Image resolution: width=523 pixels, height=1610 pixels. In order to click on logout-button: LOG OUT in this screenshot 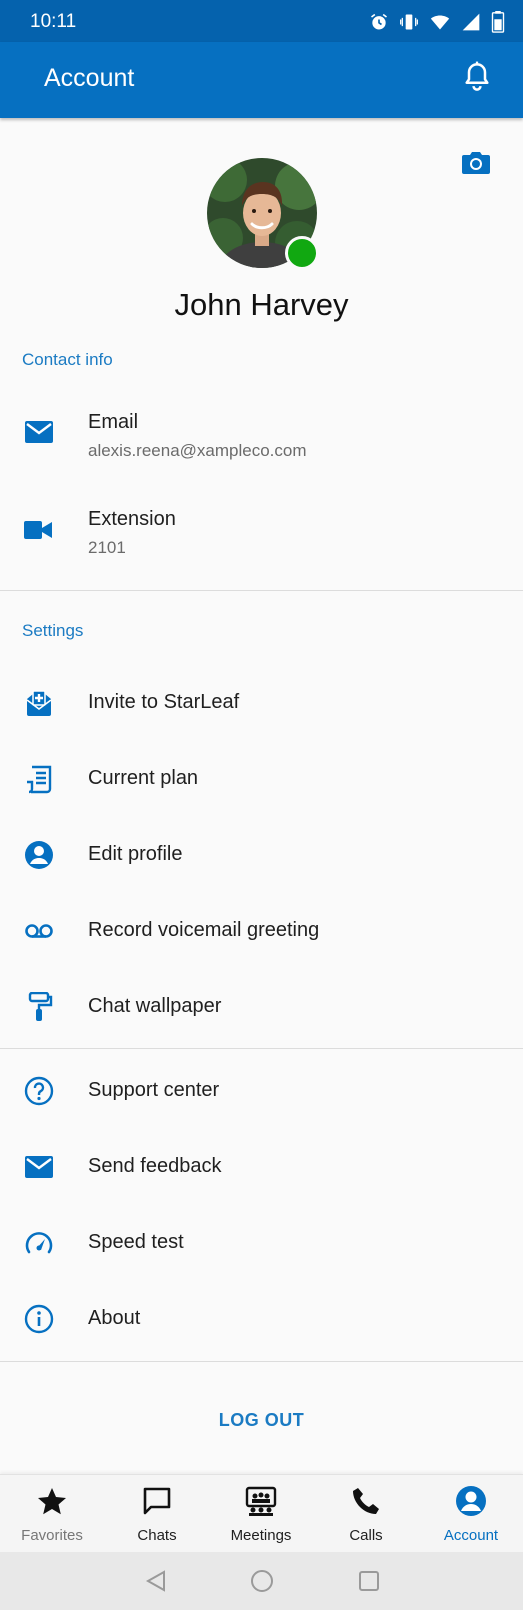, I will do `click(261, 1420)`.